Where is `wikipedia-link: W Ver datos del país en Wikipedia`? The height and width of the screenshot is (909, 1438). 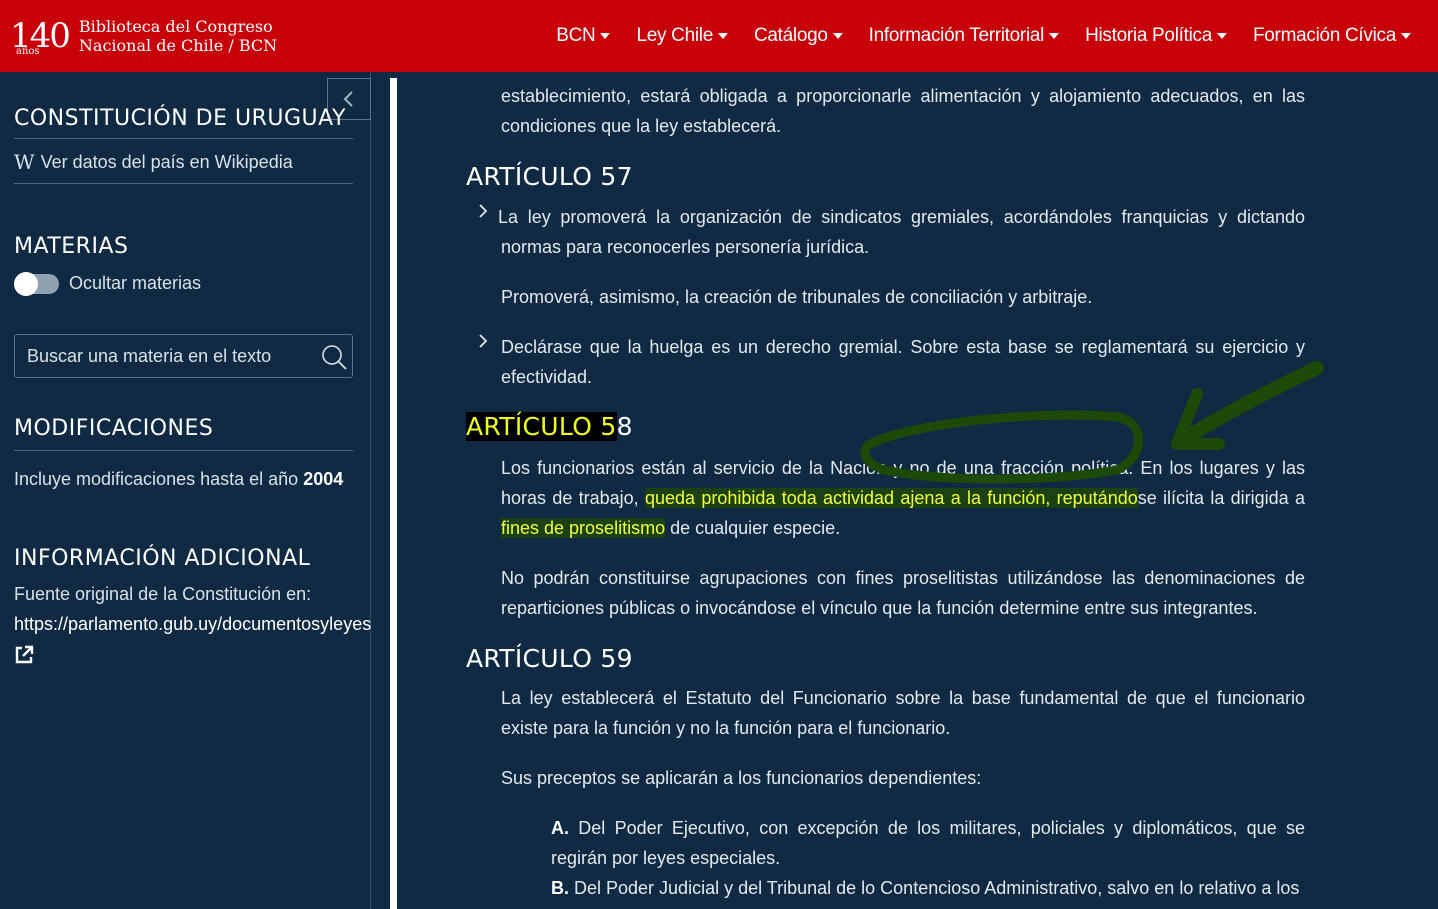 wikipedia-link: W Ver datos del país en Wikipedia is located at coordinates (153, 162).